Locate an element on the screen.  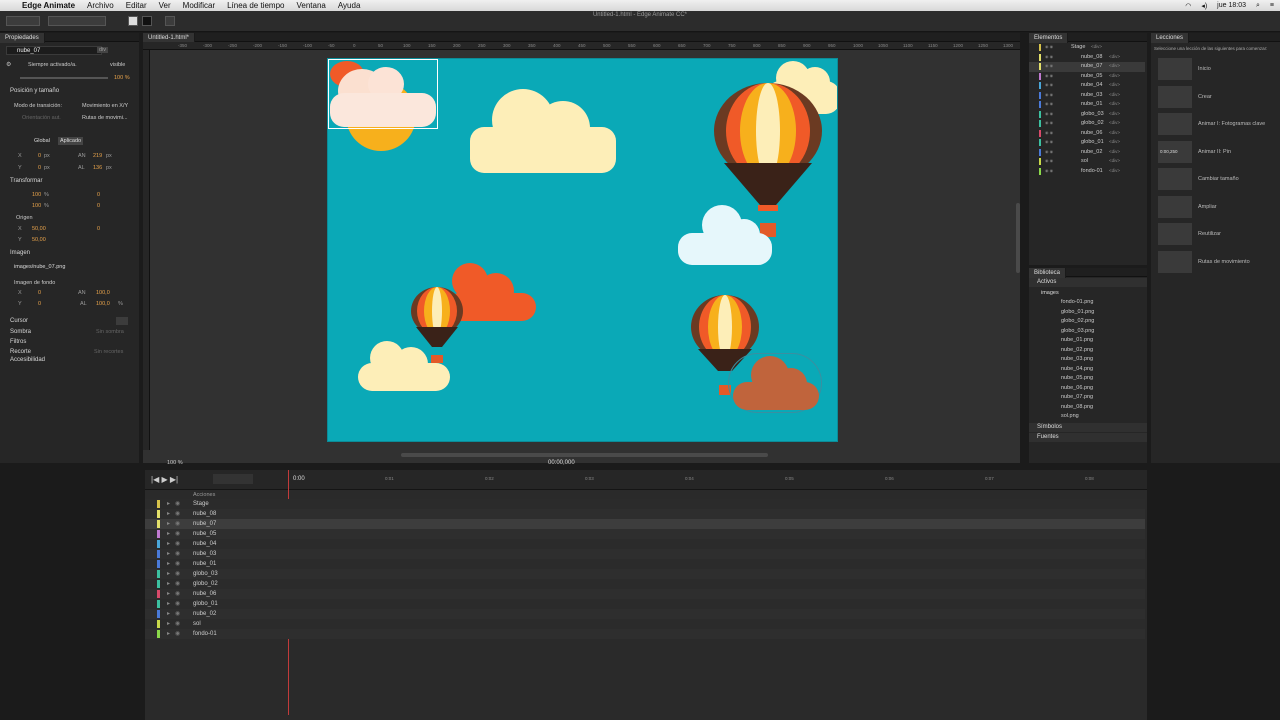
timeline-layer: ▸ ◉ nube_06 is located at coordinates (645, 594).